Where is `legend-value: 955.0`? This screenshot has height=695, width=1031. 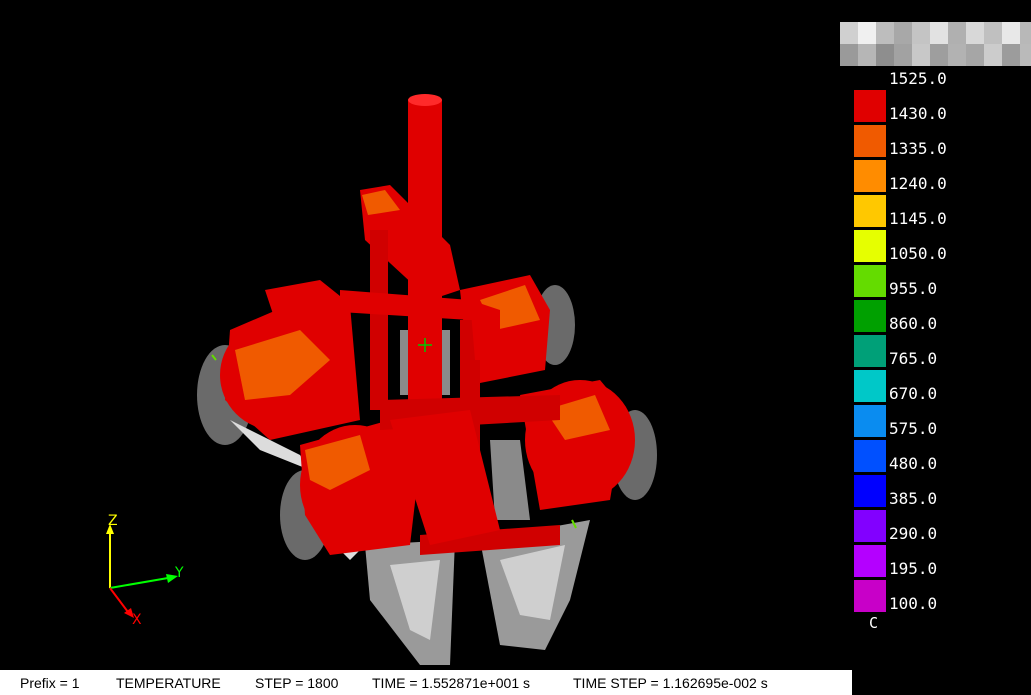 legend-value: 955.0 is located at coordinates (913, 288).